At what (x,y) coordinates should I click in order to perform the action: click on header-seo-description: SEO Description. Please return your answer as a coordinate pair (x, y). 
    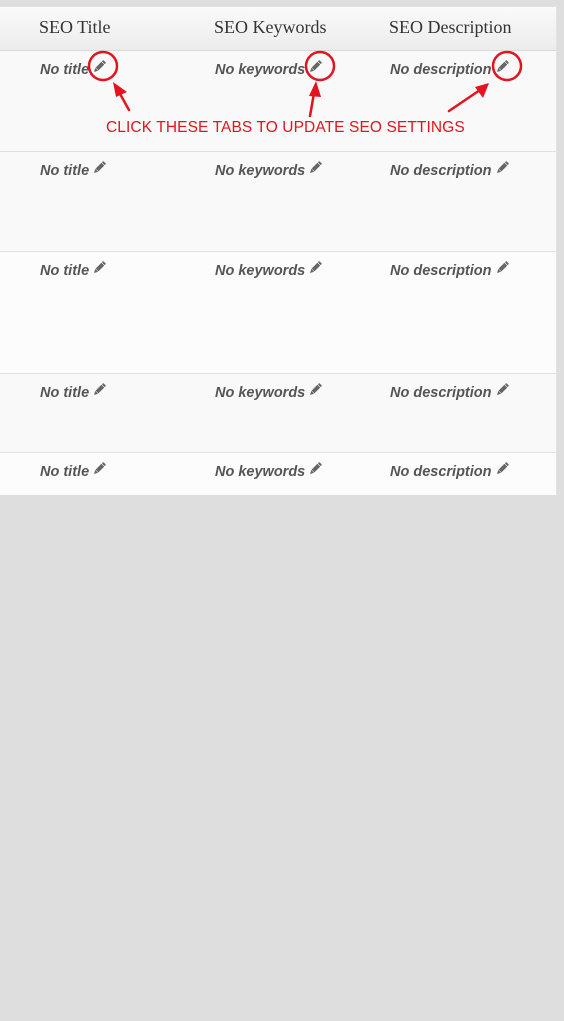
    Looking at the image, I should click on (450, 27).